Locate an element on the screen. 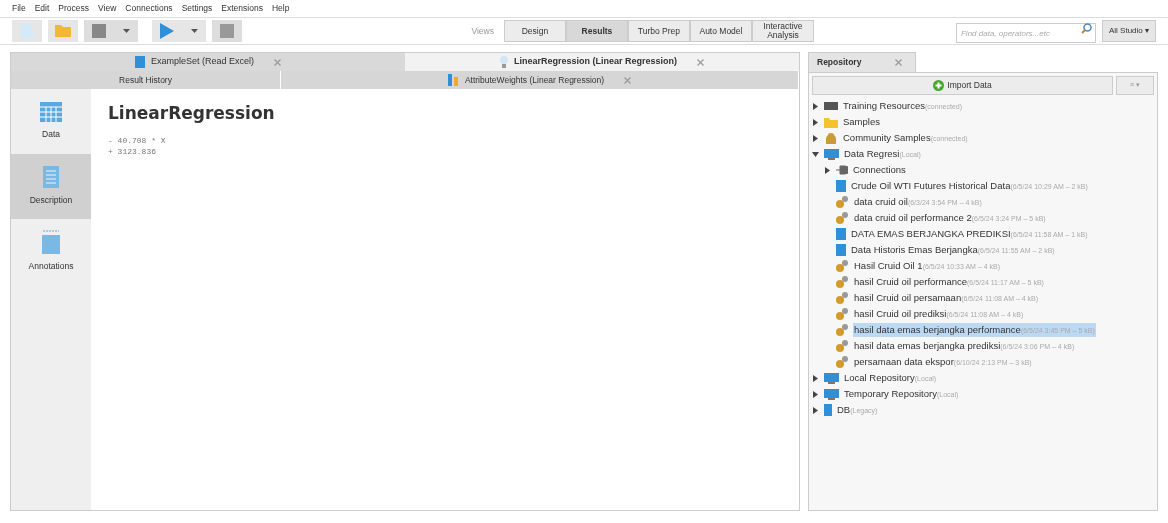  stop-icon is located at coordinates (227, 31).